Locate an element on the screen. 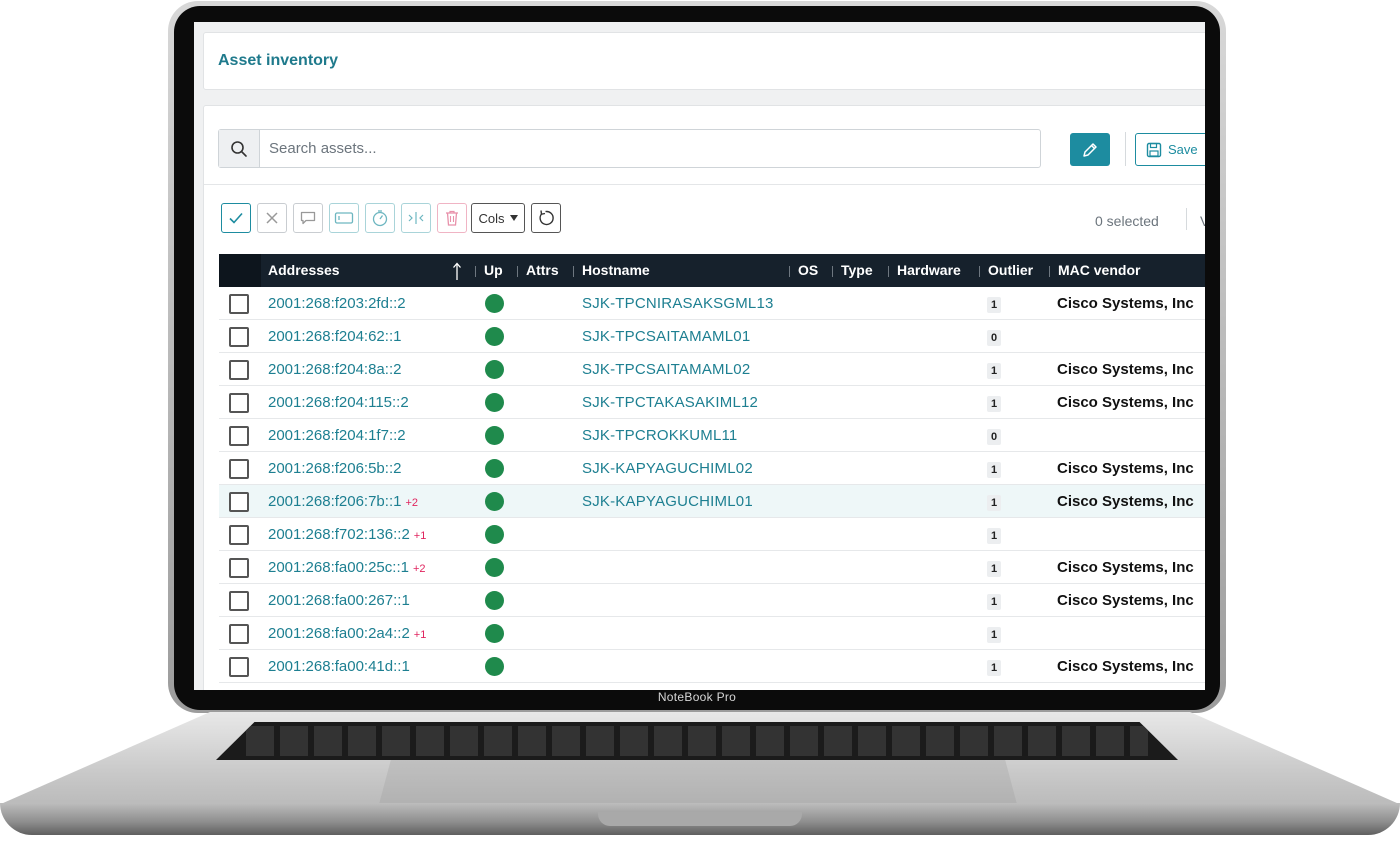 Image resolution: width=1400 pixels, height=863 pixels. column-header-os: OS is located at coordinates (808, 270).